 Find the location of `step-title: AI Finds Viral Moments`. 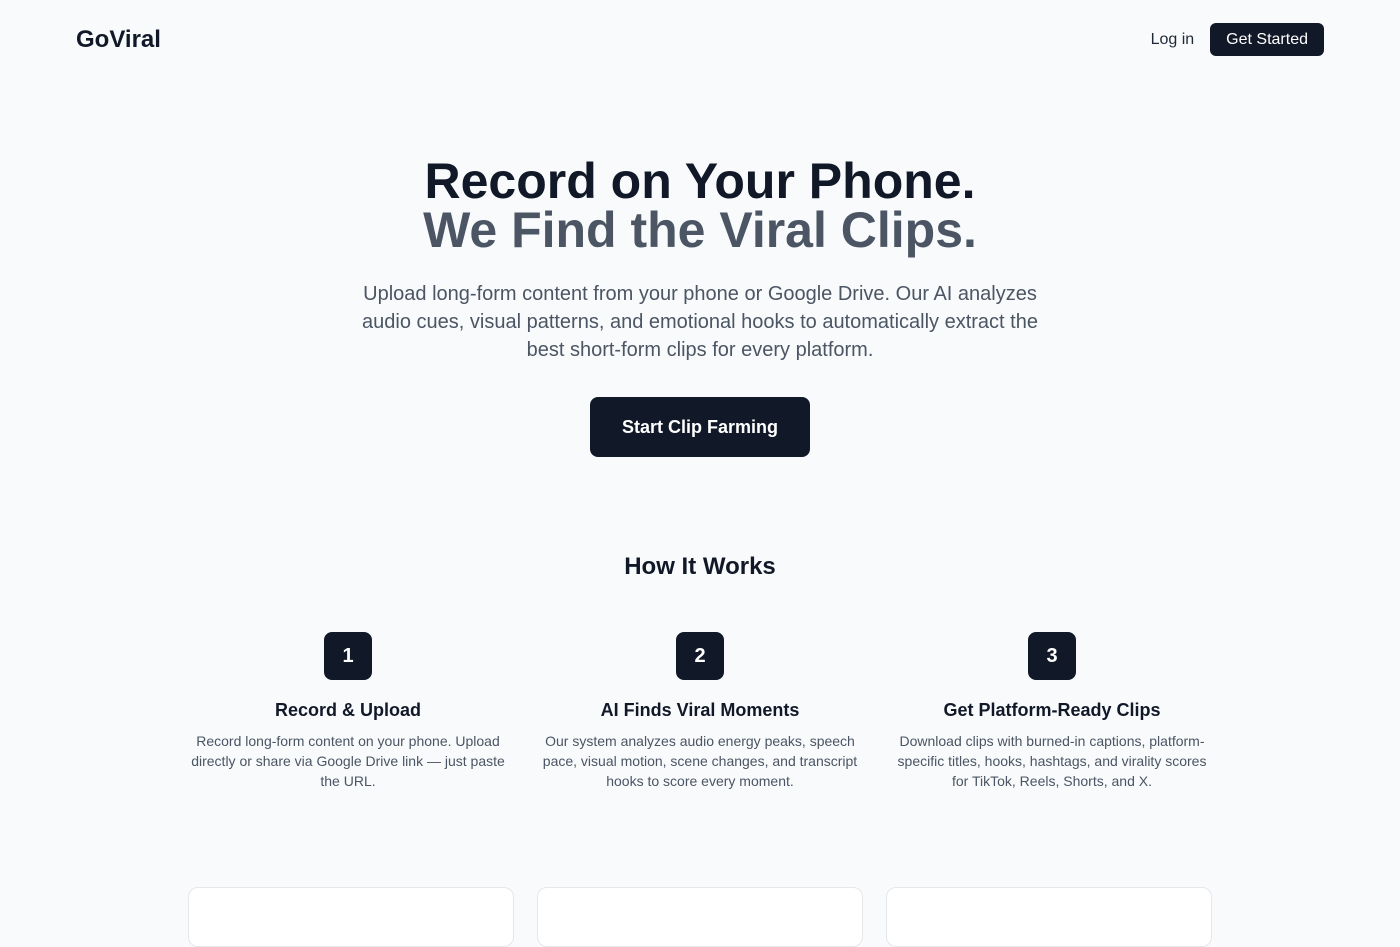

step-title: AI Finds Viral Moments is located at coordinates (700, 710).